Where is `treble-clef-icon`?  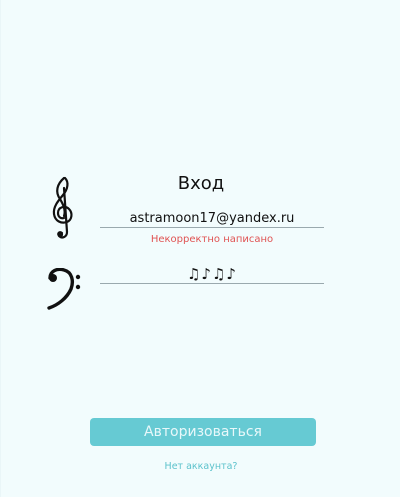 treble-clef-icon is located at coordinates (62, 207).